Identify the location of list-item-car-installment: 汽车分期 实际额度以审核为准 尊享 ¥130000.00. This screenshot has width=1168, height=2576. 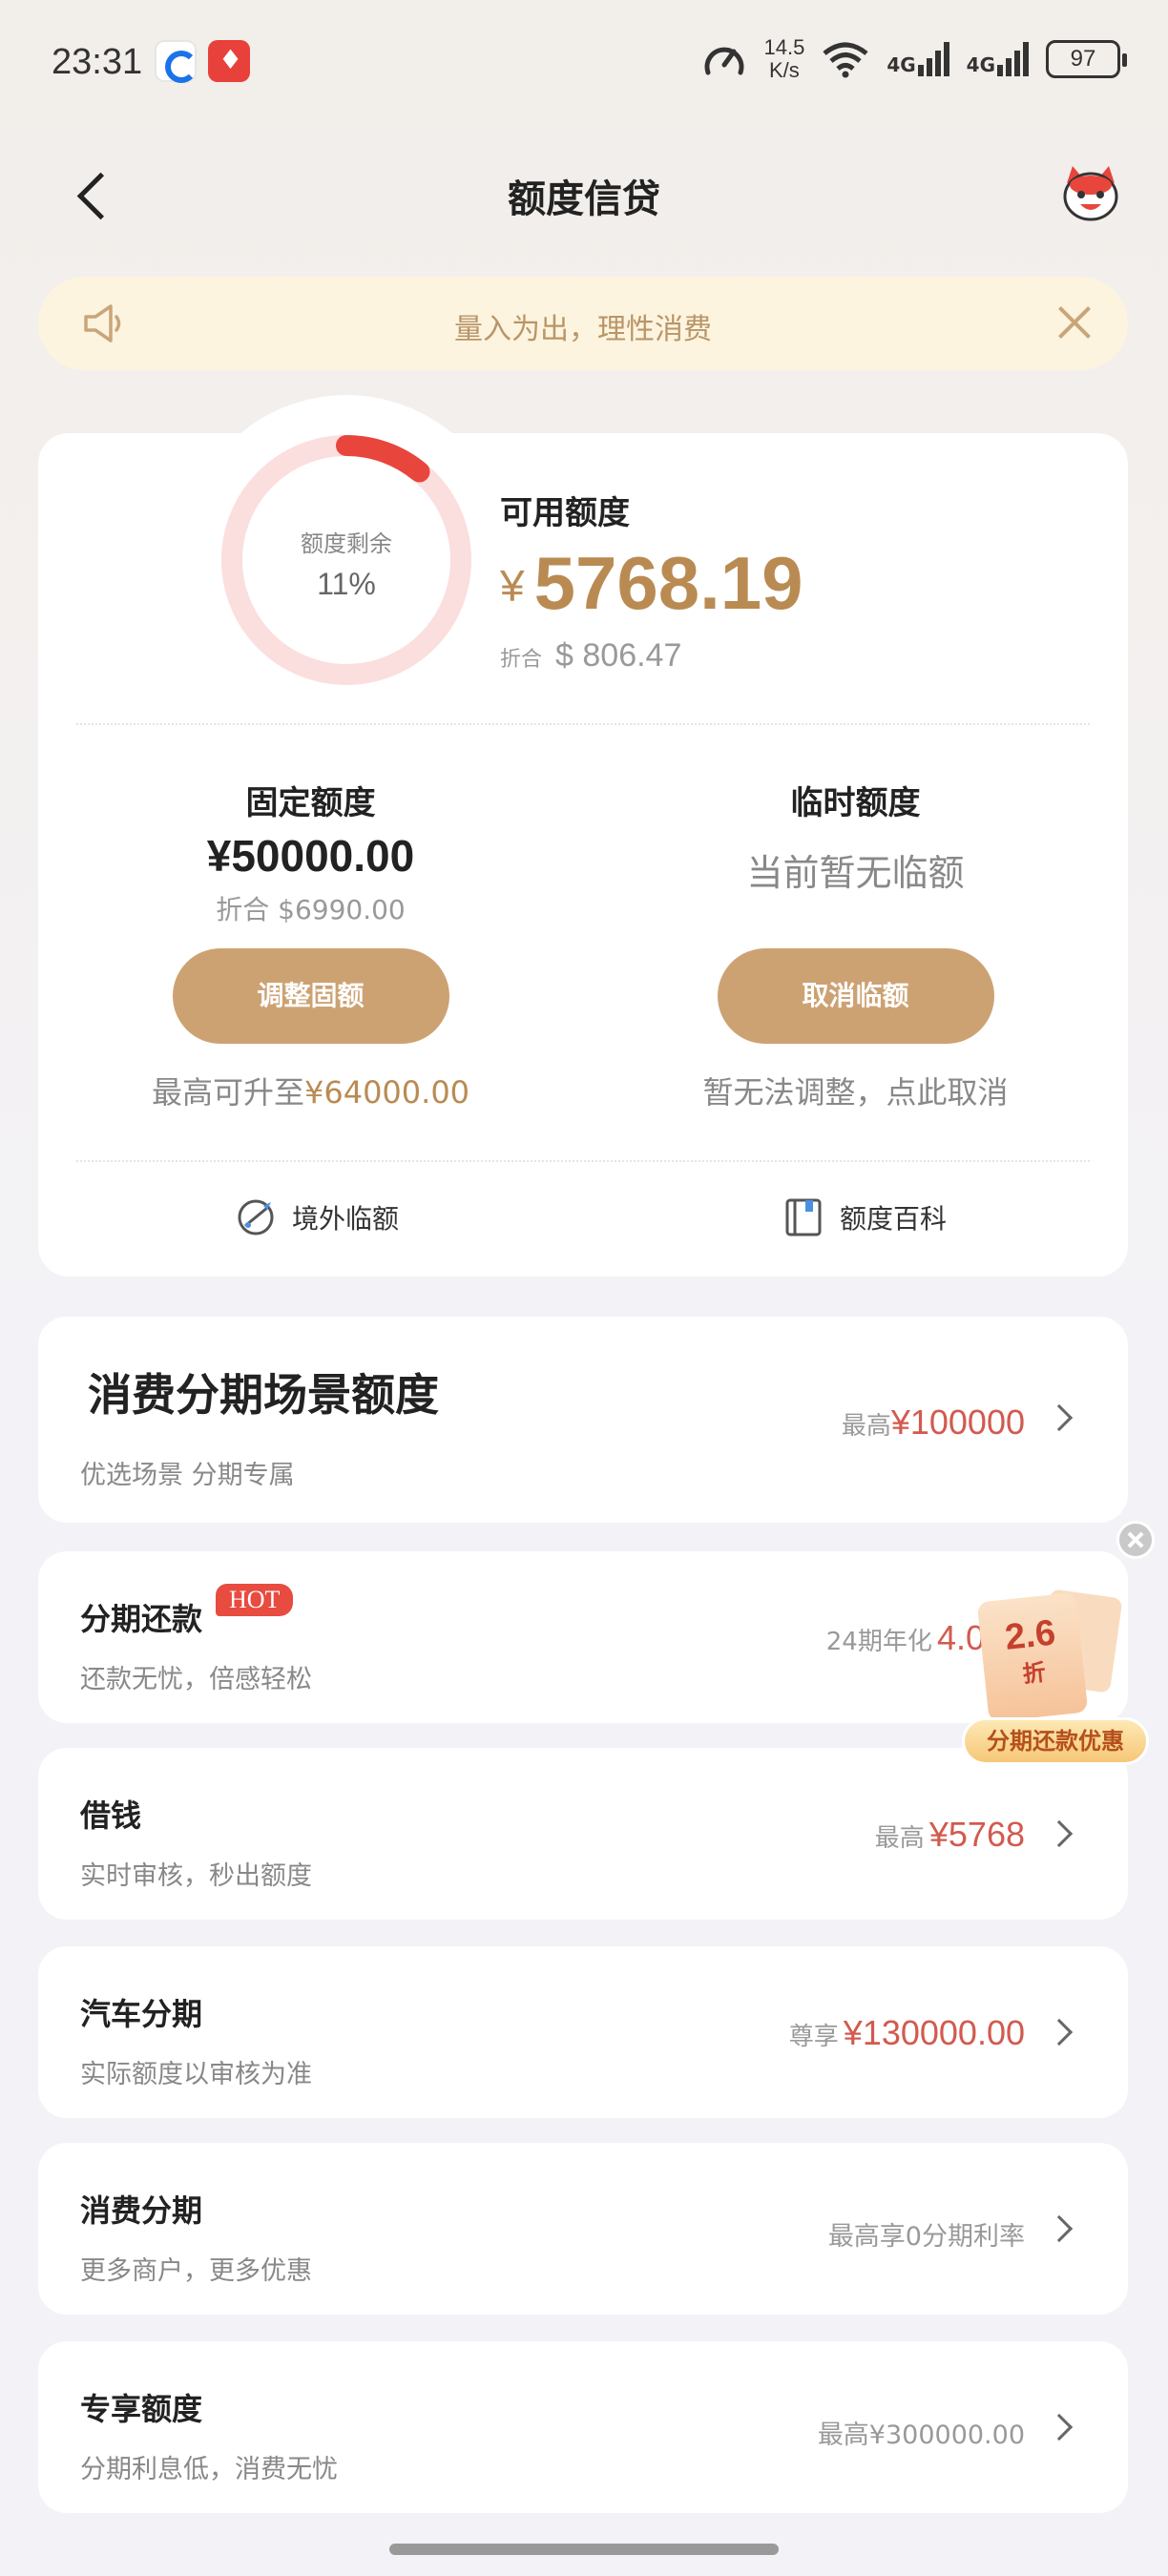
(583, 2032).